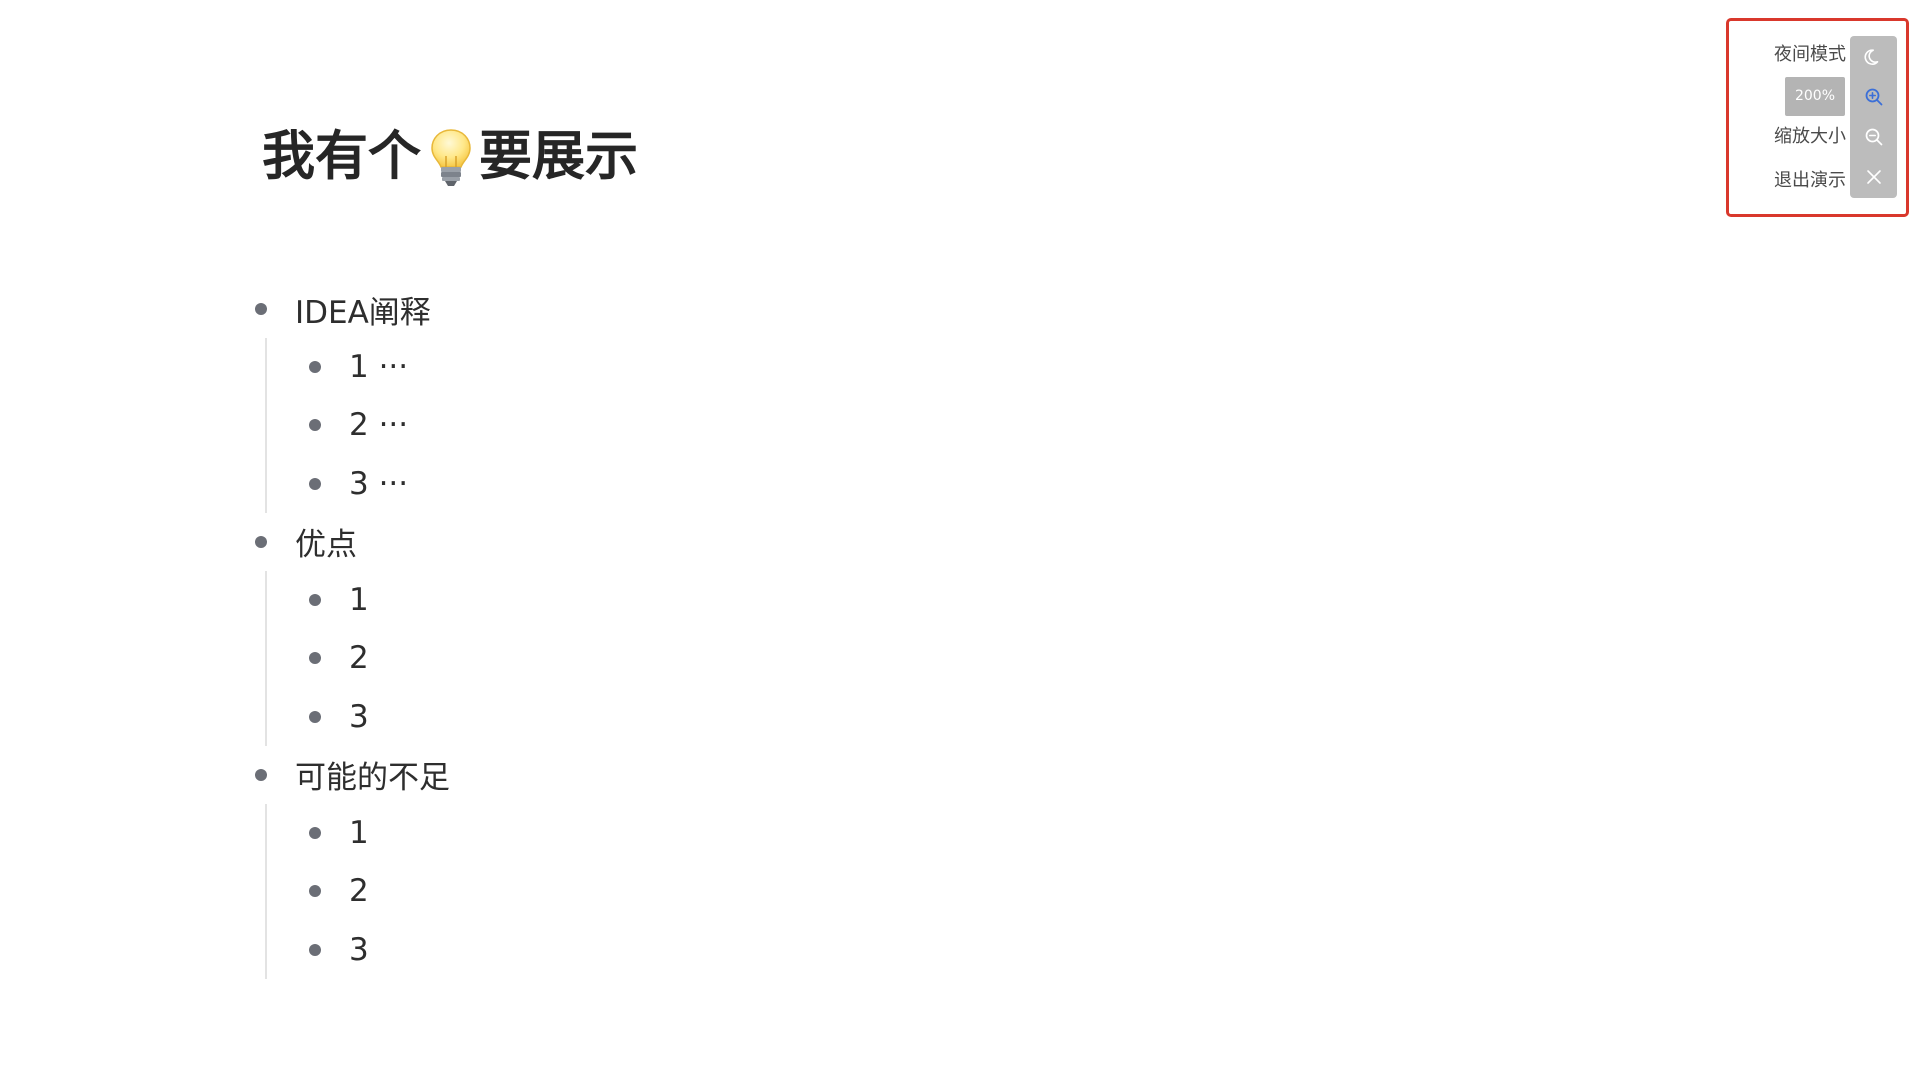 This screenshot has height=1080, width=1920. Describe the element at coordinates (1810, 136) in the screenshot. I see `zoom-size-label: 缩放大小` at that location.